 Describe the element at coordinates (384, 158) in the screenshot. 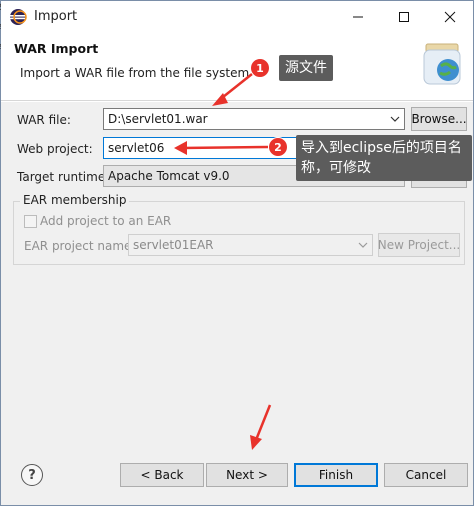

I see `annotation-tooltip-project-name: 导入到eclipse后的项目名 称，可修改` at that location.